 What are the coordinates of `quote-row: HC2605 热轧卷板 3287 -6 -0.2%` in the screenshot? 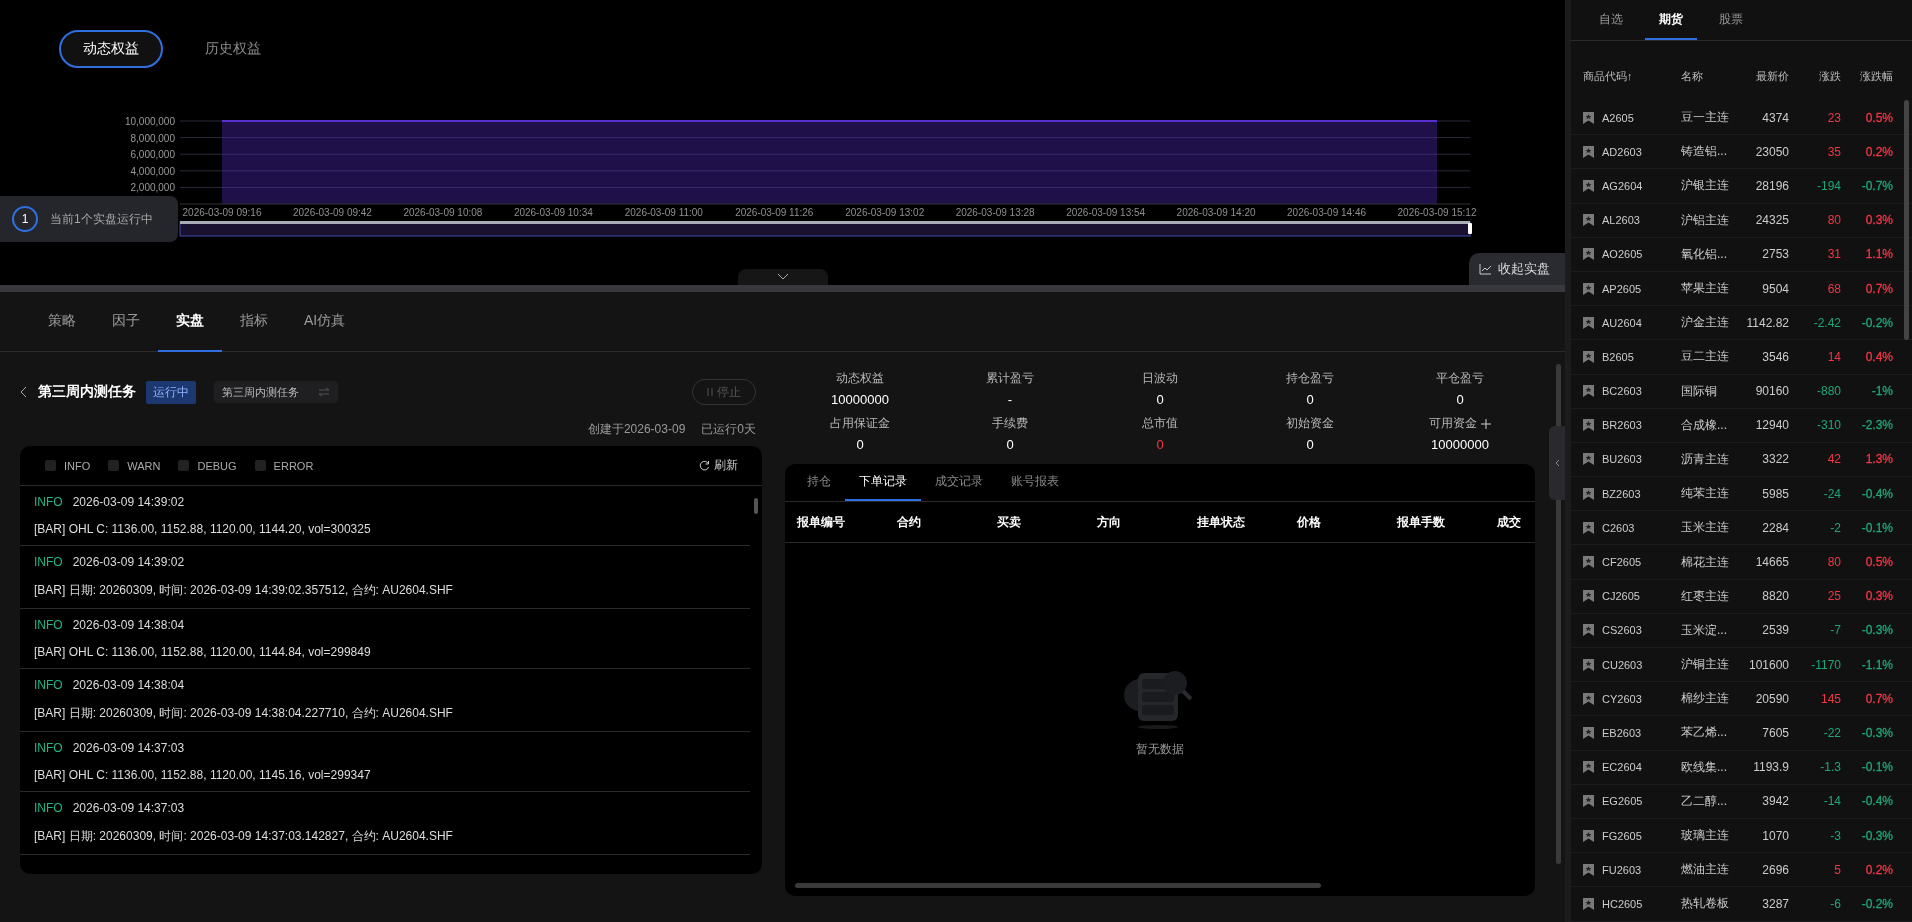 It's located at (1741, 904).